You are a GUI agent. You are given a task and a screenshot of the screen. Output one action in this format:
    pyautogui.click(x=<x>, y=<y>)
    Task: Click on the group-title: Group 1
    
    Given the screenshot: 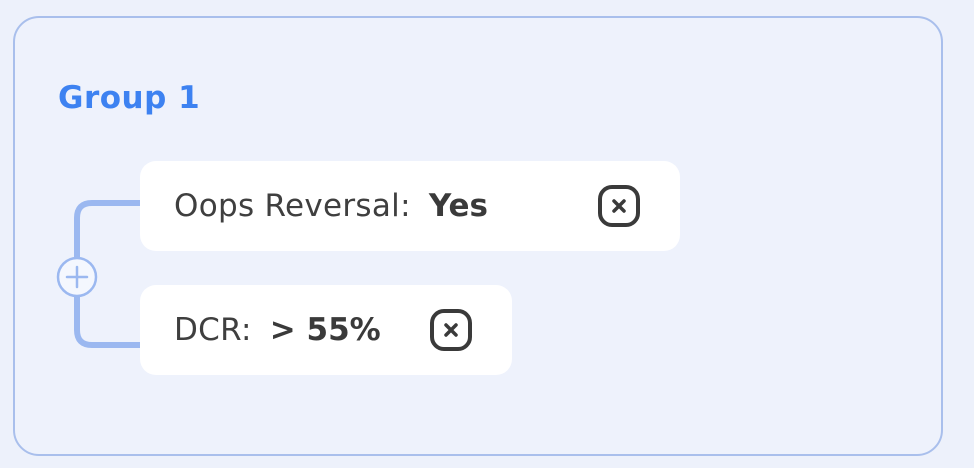 What is the action you would take?
    pyautogui.click(x=129, y=98)
    